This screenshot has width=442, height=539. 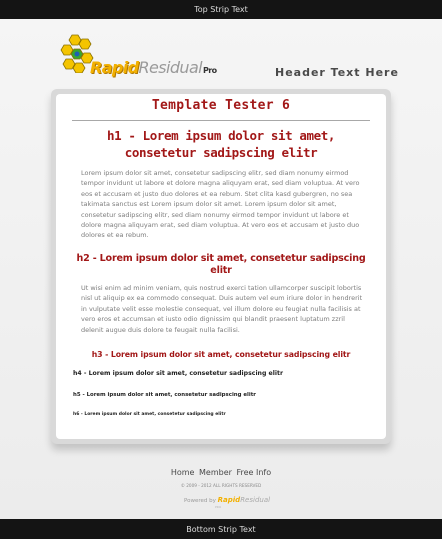 I want to click on top-strip: Top Strip Text, so click(x=221, y=9).